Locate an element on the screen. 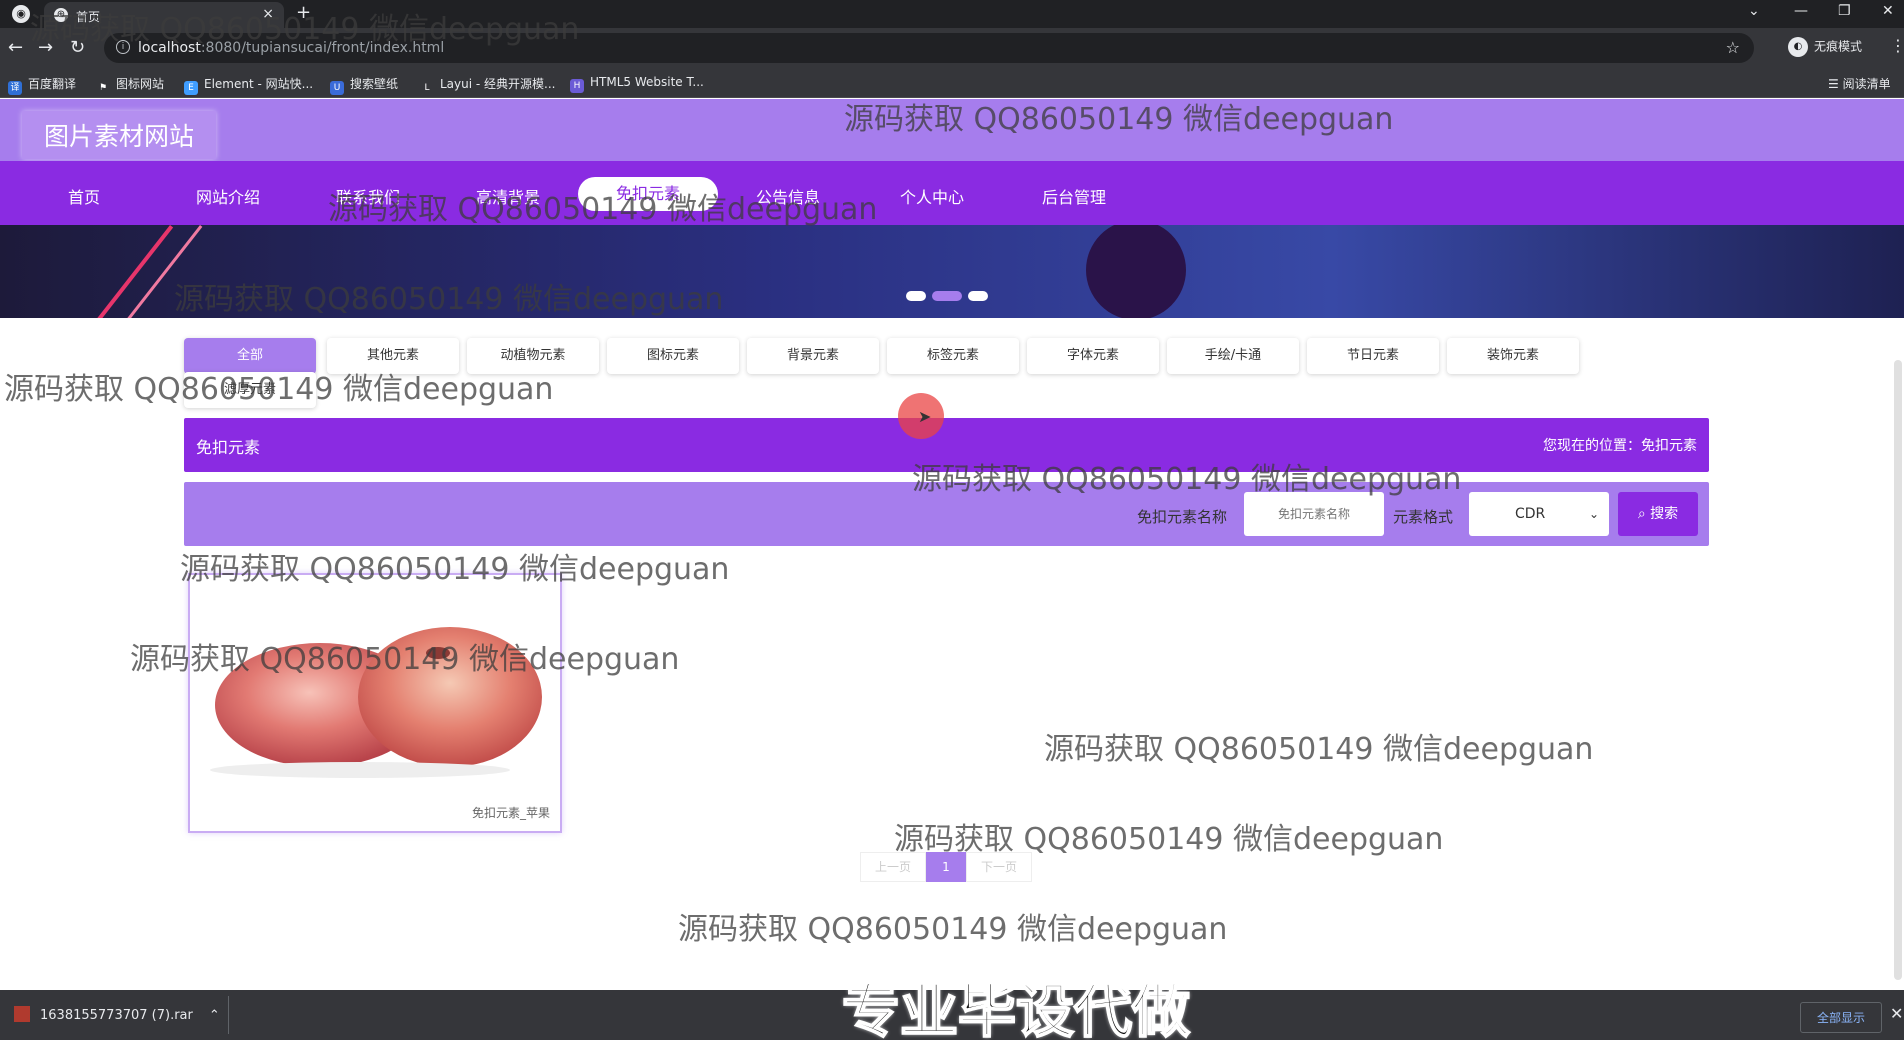 This screenshot has width=1904, height=1040. wallpaper-icon: U is located at coordinates (337, 88).